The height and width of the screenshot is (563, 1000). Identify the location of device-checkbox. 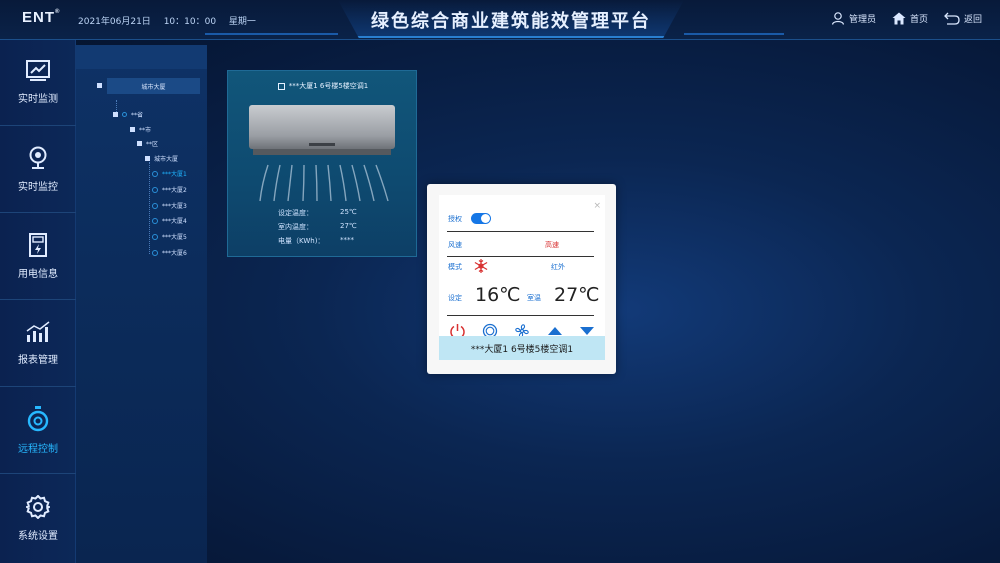
(281, 86).